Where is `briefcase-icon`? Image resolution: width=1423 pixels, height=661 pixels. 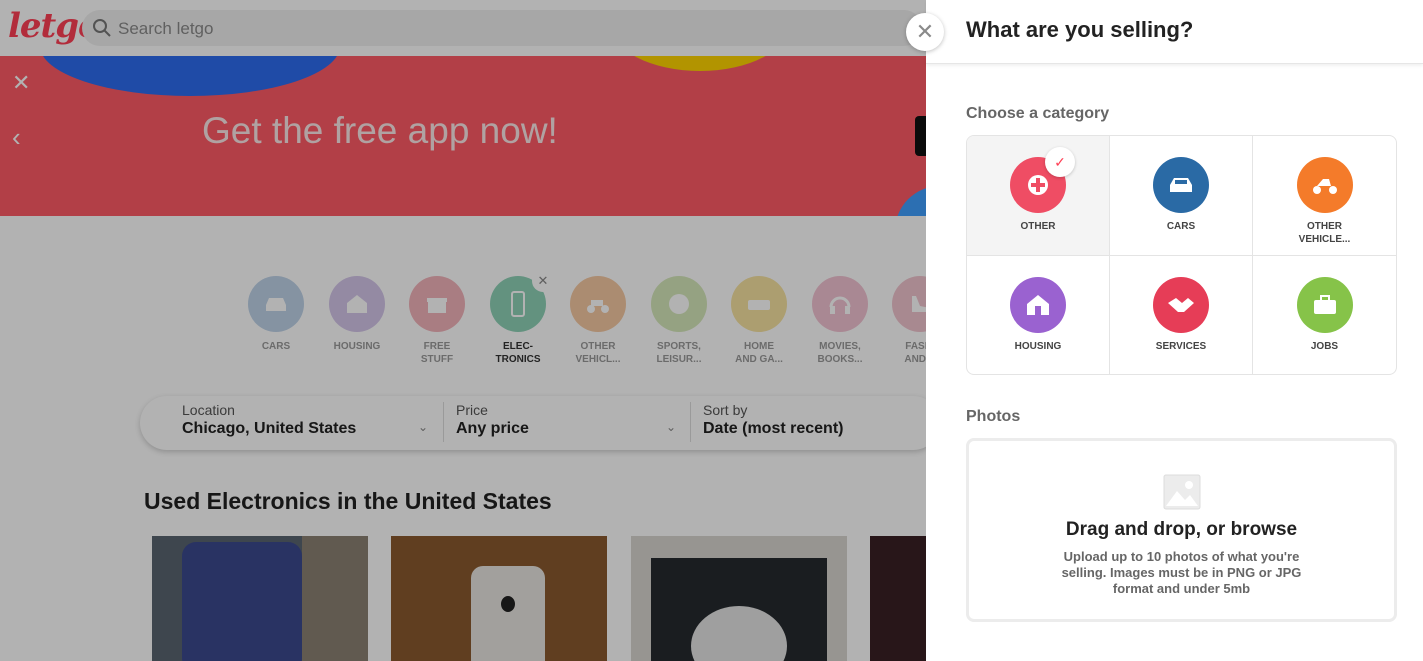
briefcase-icon is located at coordinates (1324, 305).